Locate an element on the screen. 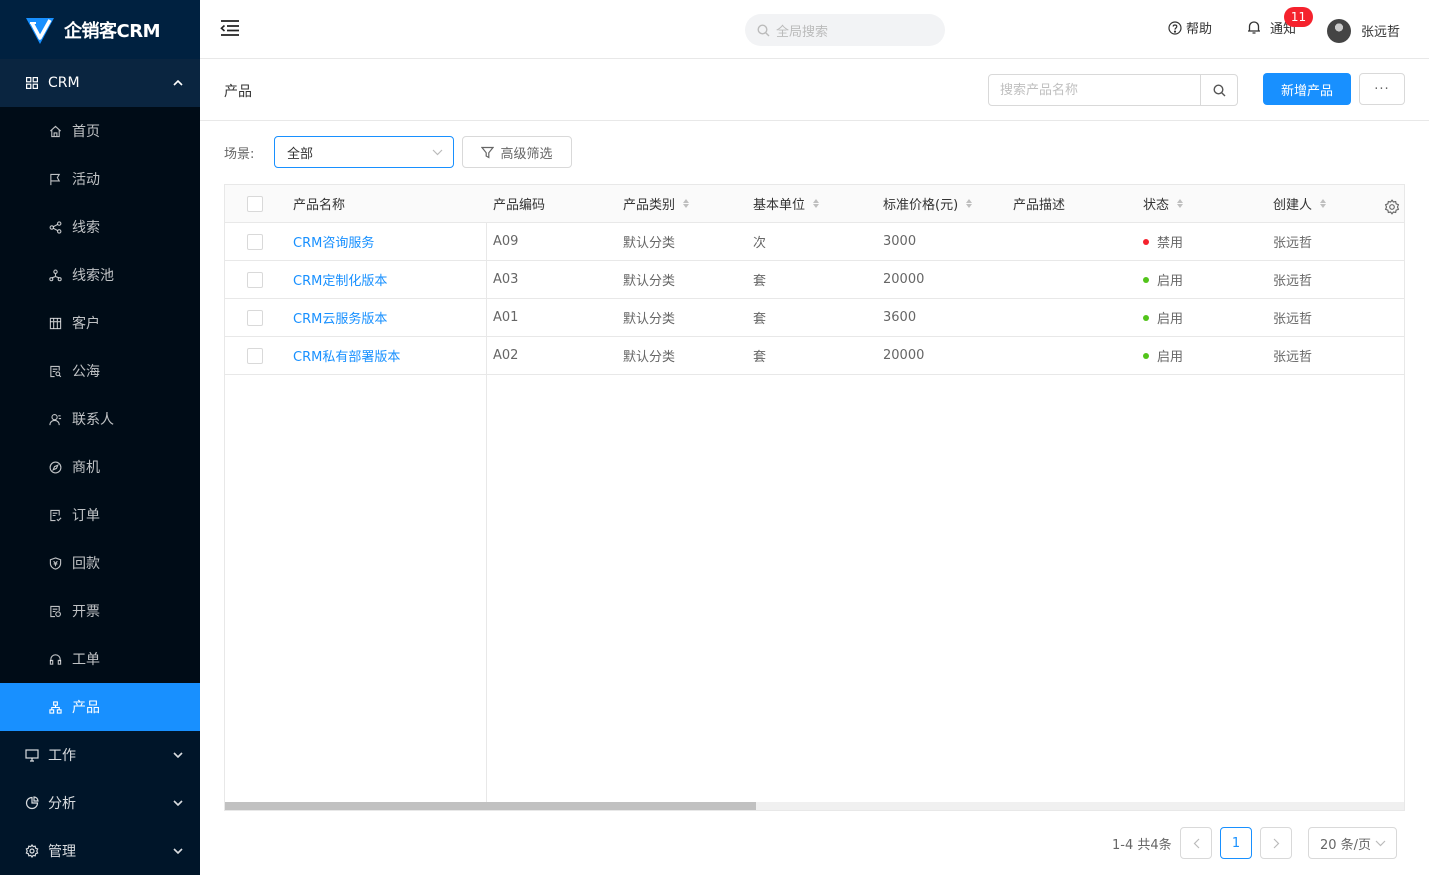 This screenshot has width=1429, height=875. table-row: CRM云服务版本 A01 默认分类 套 3600 启用 张远哲 is located at coordinates (814, 318).